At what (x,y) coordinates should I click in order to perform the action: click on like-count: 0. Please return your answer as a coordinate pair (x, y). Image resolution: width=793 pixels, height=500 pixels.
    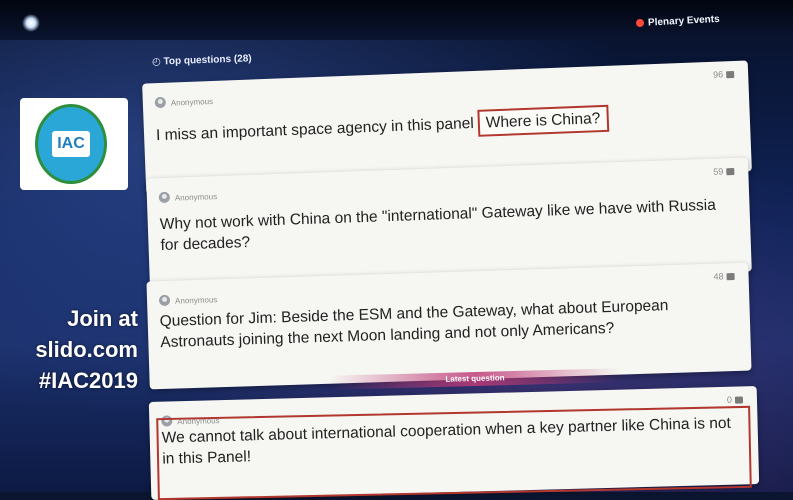
    Looking at the image, I should click on (735, 399).